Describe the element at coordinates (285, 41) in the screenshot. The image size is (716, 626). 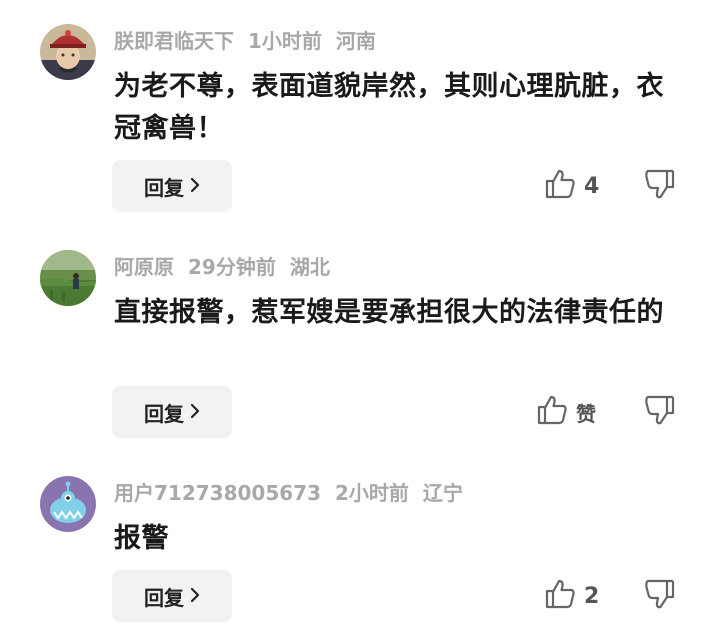
I see `timestamp: 1小时前` at that location.